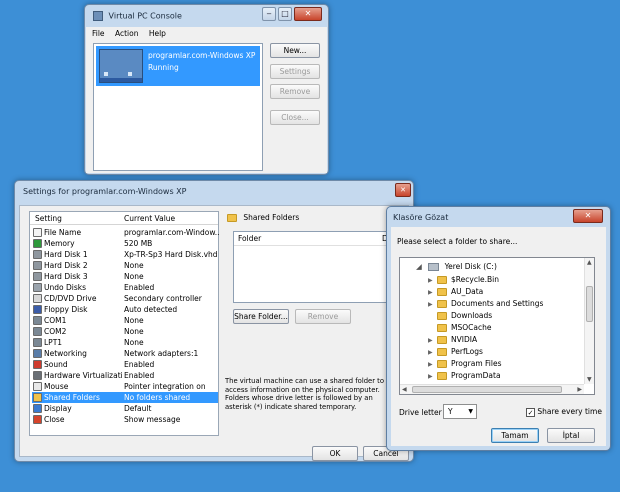  What do you see at coordinates (463, 280) in the screenshot?
I see `tree-folder-row: ▶ $Recycle.Bin` at bounding box center [463, 280].